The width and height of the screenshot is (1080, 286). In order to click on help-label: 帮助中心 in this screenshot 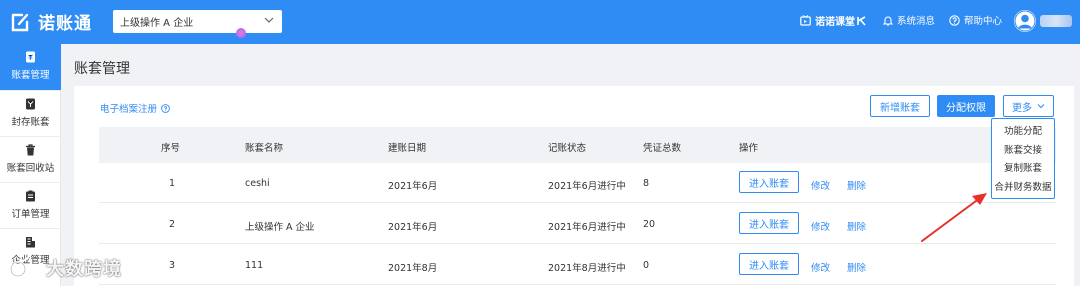, I will do `click(983, 21)`.